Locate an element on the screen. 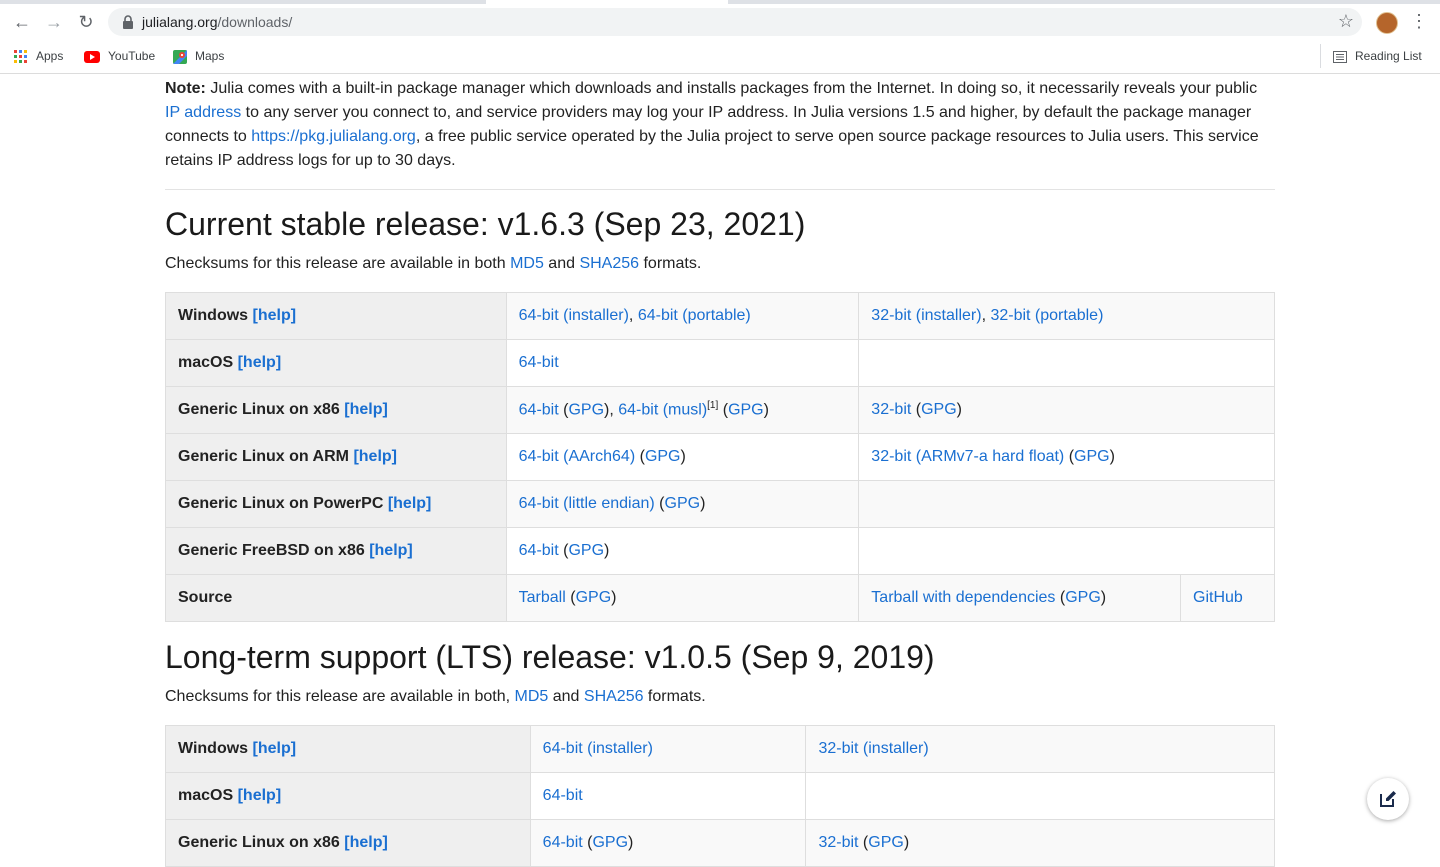 The width and height of the screenshot is (1440, 867). download-link: 64-bit (AArch64) is located at coordinates (577, 456).